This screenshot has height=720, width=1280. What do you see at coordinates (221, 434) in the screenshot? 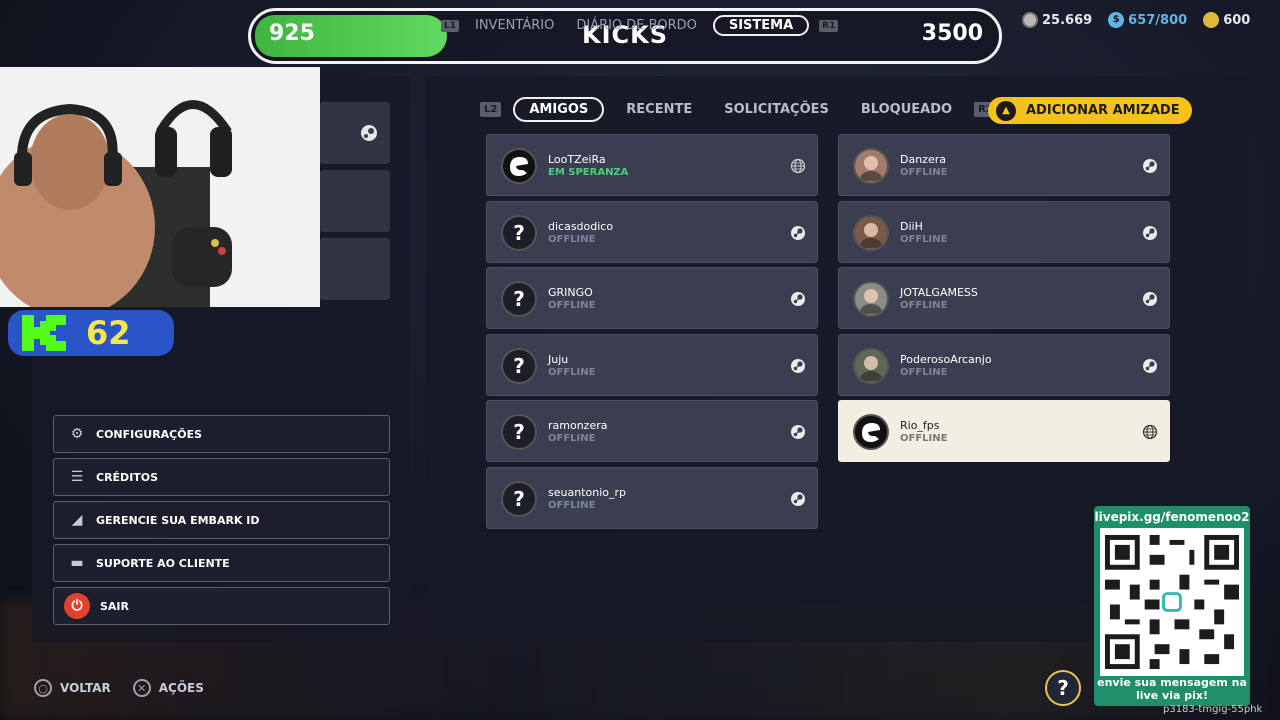
I see `menu-configuracoes: ⚙ CONFIGURAÇÕES` at bounding box center [221, 434].